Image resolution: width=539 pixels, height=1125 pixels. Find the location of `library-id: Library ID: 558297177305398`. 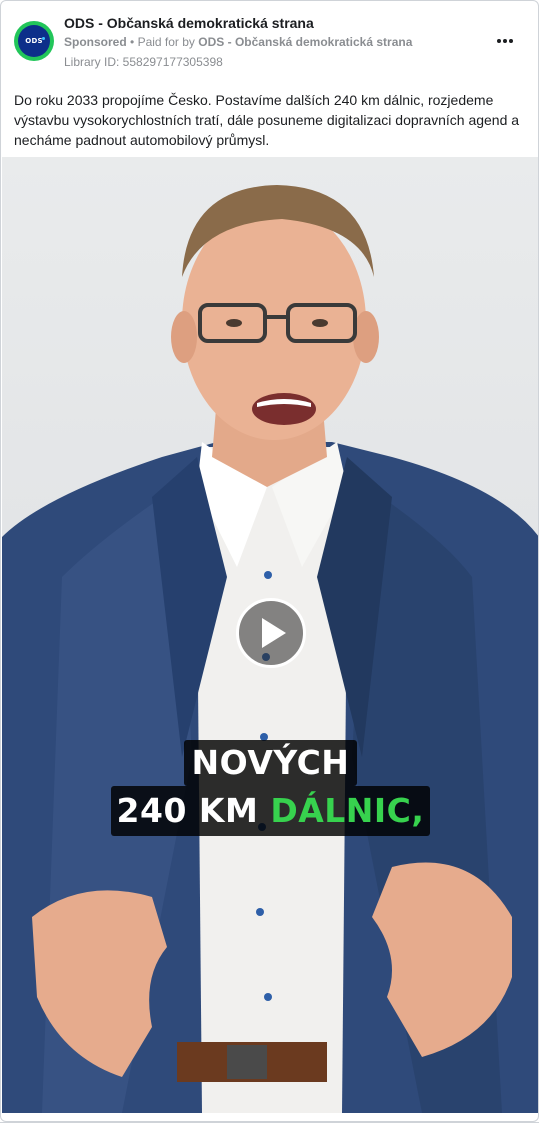

library-id: Library ID: 558297177305398 is located at coordinates (143, 62).